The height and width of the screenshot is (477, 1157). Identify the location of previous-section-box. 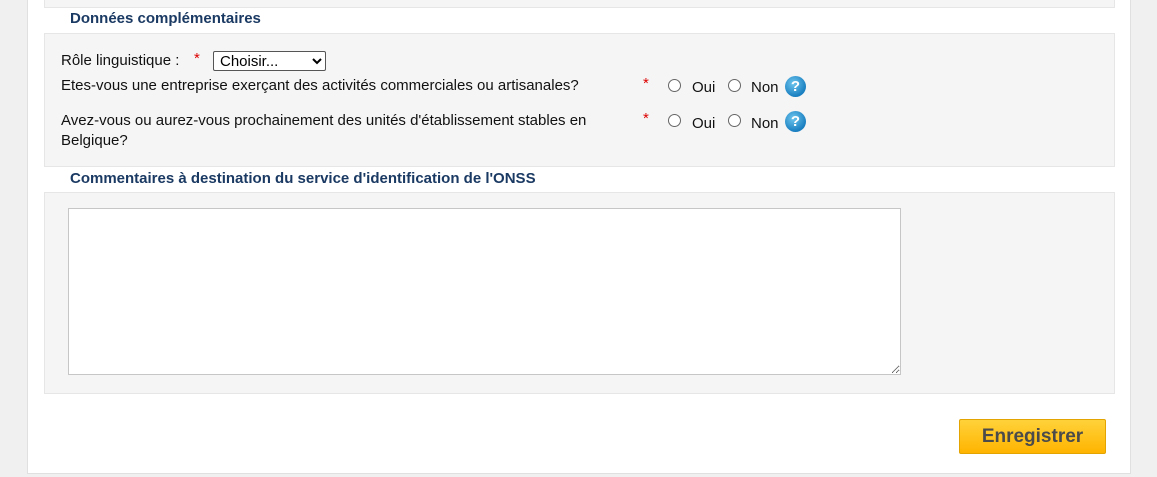
(579, 4).